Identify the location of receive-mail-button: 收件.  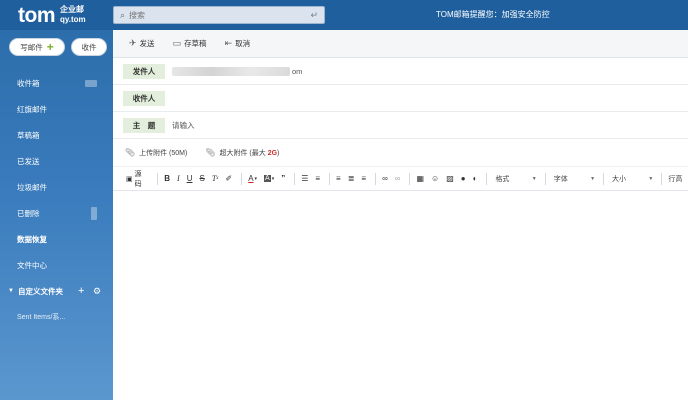
(89, 47).